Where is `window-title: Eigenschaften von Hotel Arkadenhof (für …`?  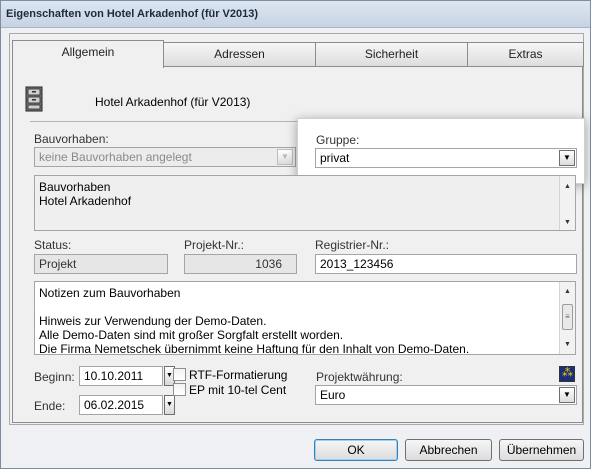 window-title: Eigenschaften von Hotel Arkadenhof (für … is located at coordinates (295, 14).